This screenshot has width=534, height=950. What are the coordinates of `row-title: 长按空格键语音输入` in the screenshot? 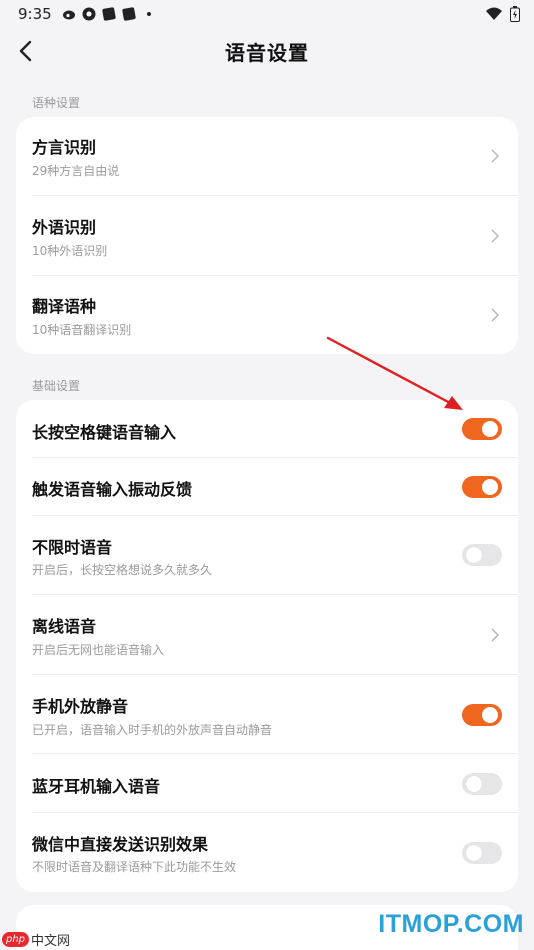 It's located at (104, 432).